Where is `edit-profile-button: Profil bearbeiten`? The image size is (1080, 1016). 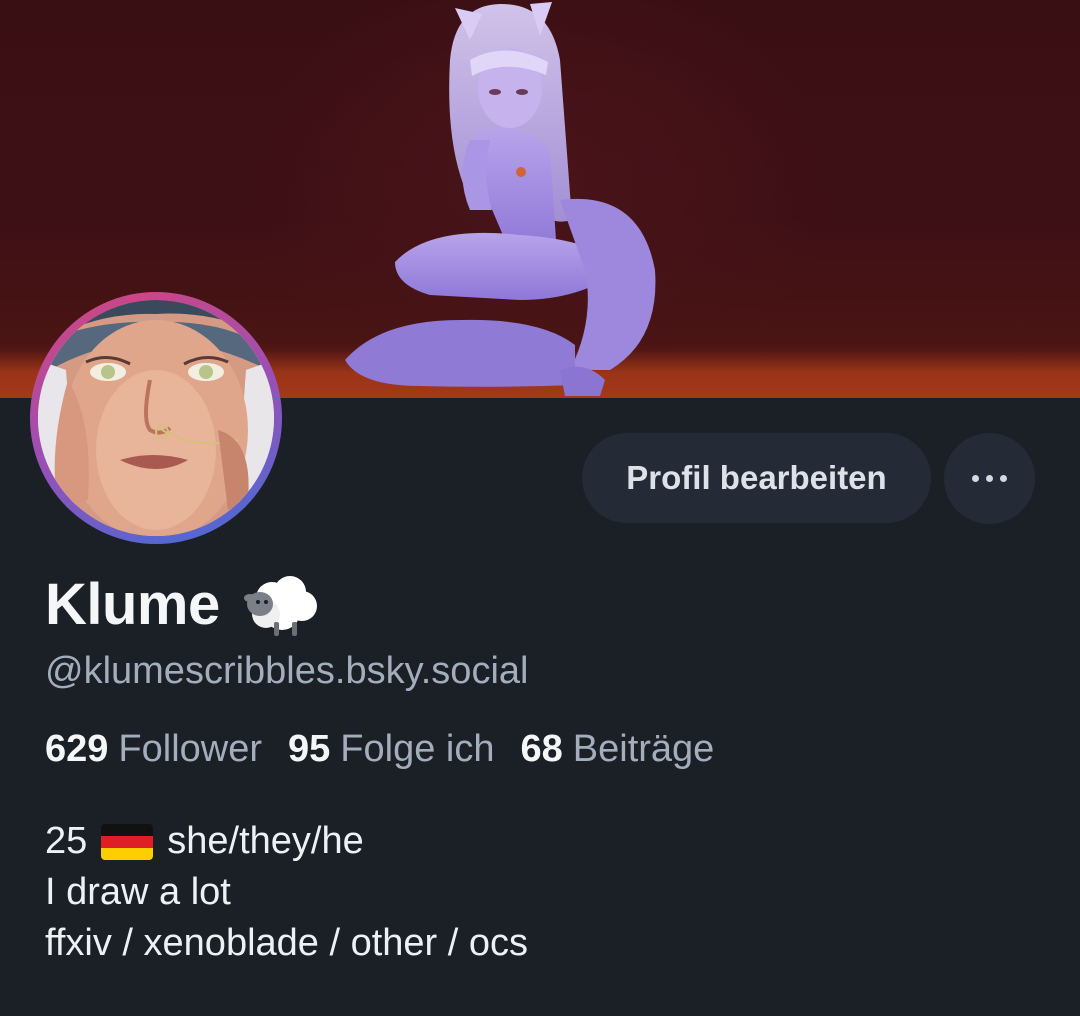 edit-profile-button: Profil bearbeiten is located at coordinates (756, 478).